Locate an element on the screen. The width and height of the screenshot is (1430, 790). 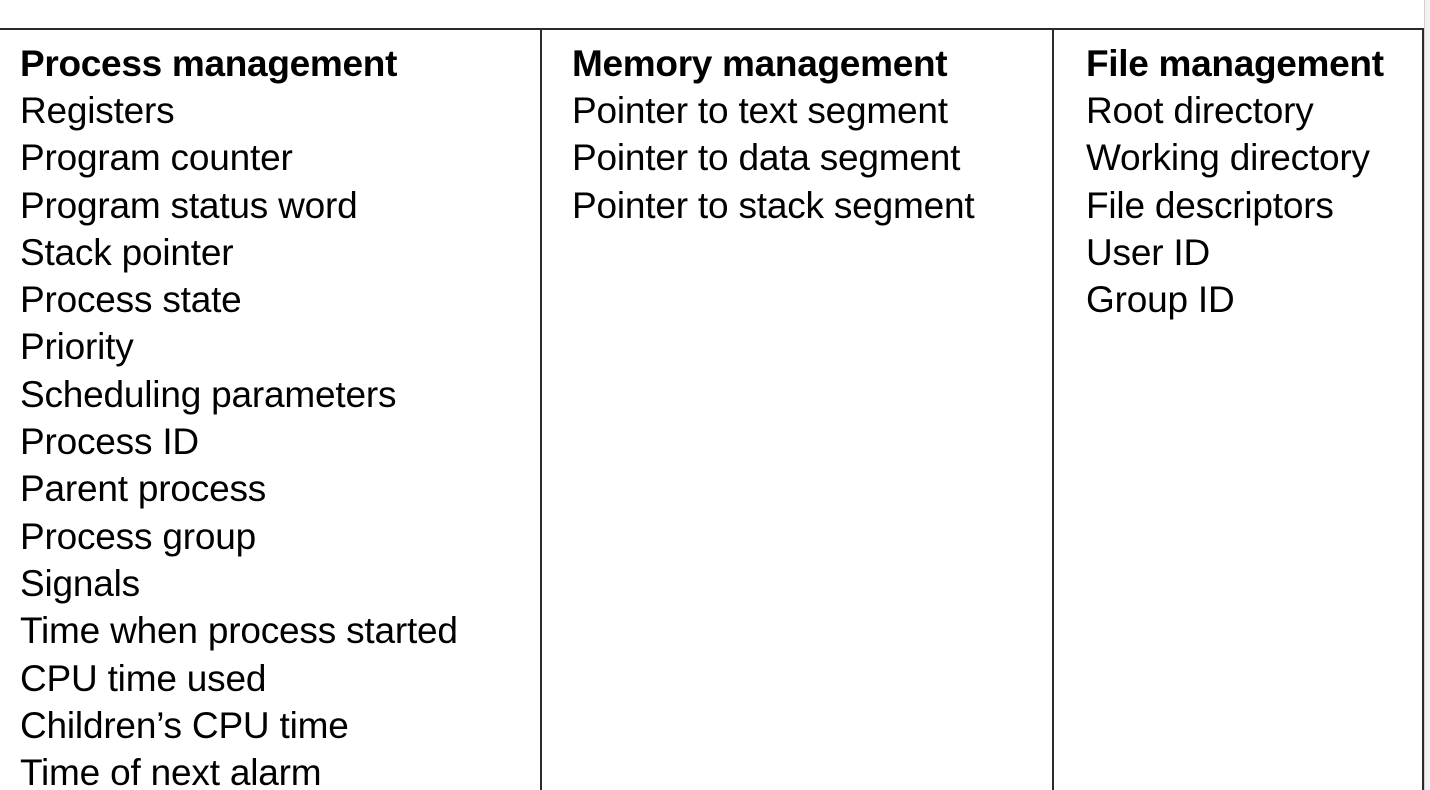
column-header-file-management: File management is located at coordinates (1235, 63).